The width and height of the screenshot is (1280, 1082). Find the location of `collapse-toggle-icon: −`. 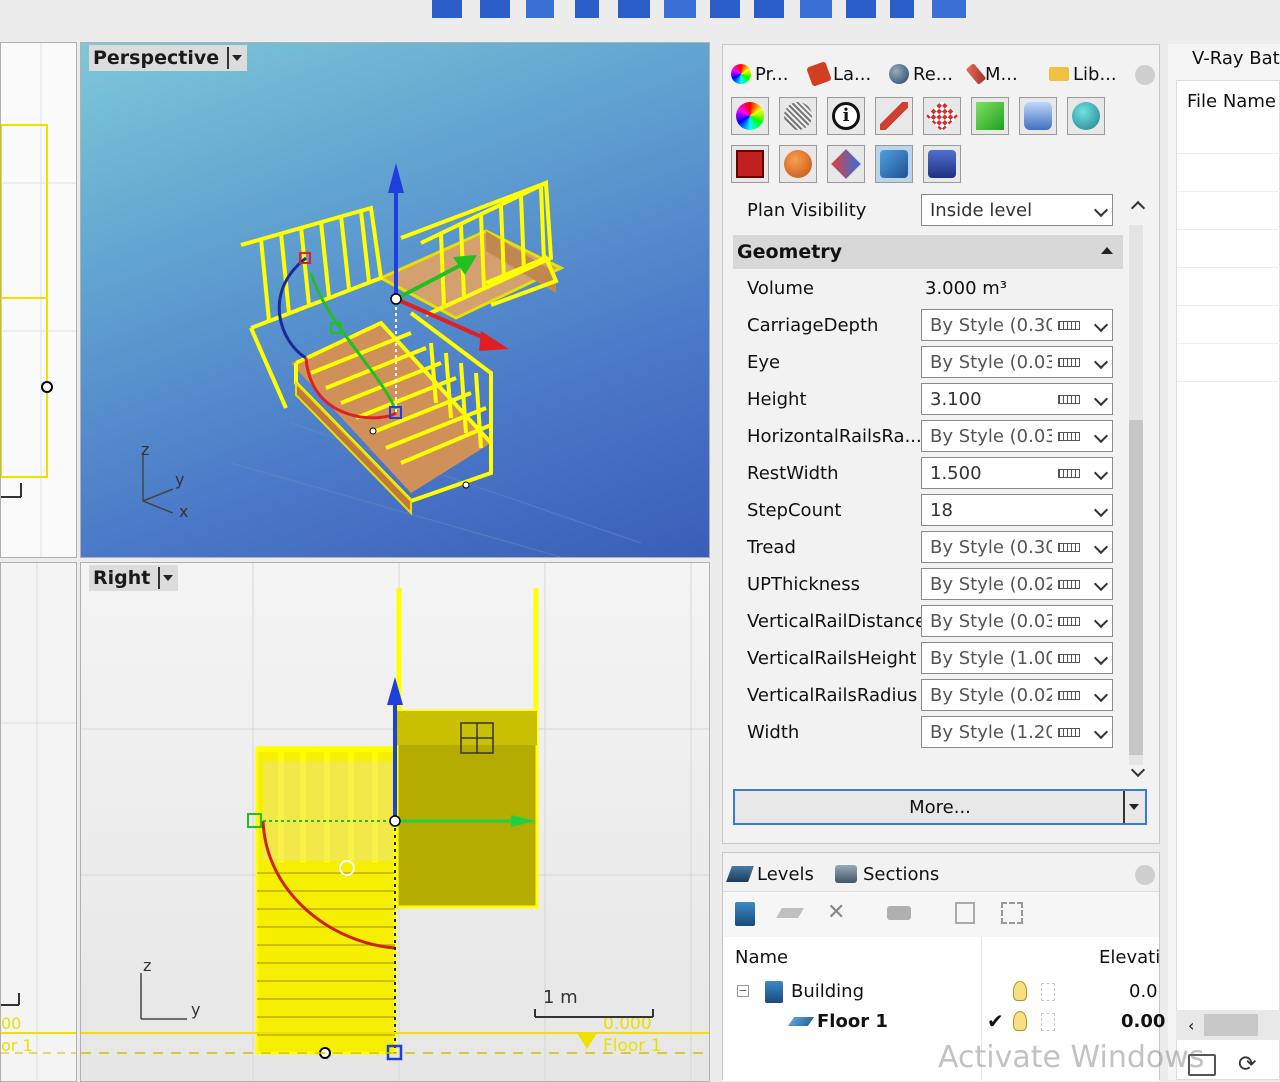

collapse-toggle-icon: − is located at coordinates (743, 991).